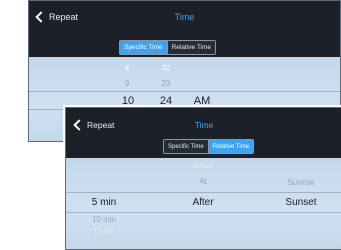  Describe the element at coordinates (127, 68) in the screenshot. I see `hour-option: 8` at that location.